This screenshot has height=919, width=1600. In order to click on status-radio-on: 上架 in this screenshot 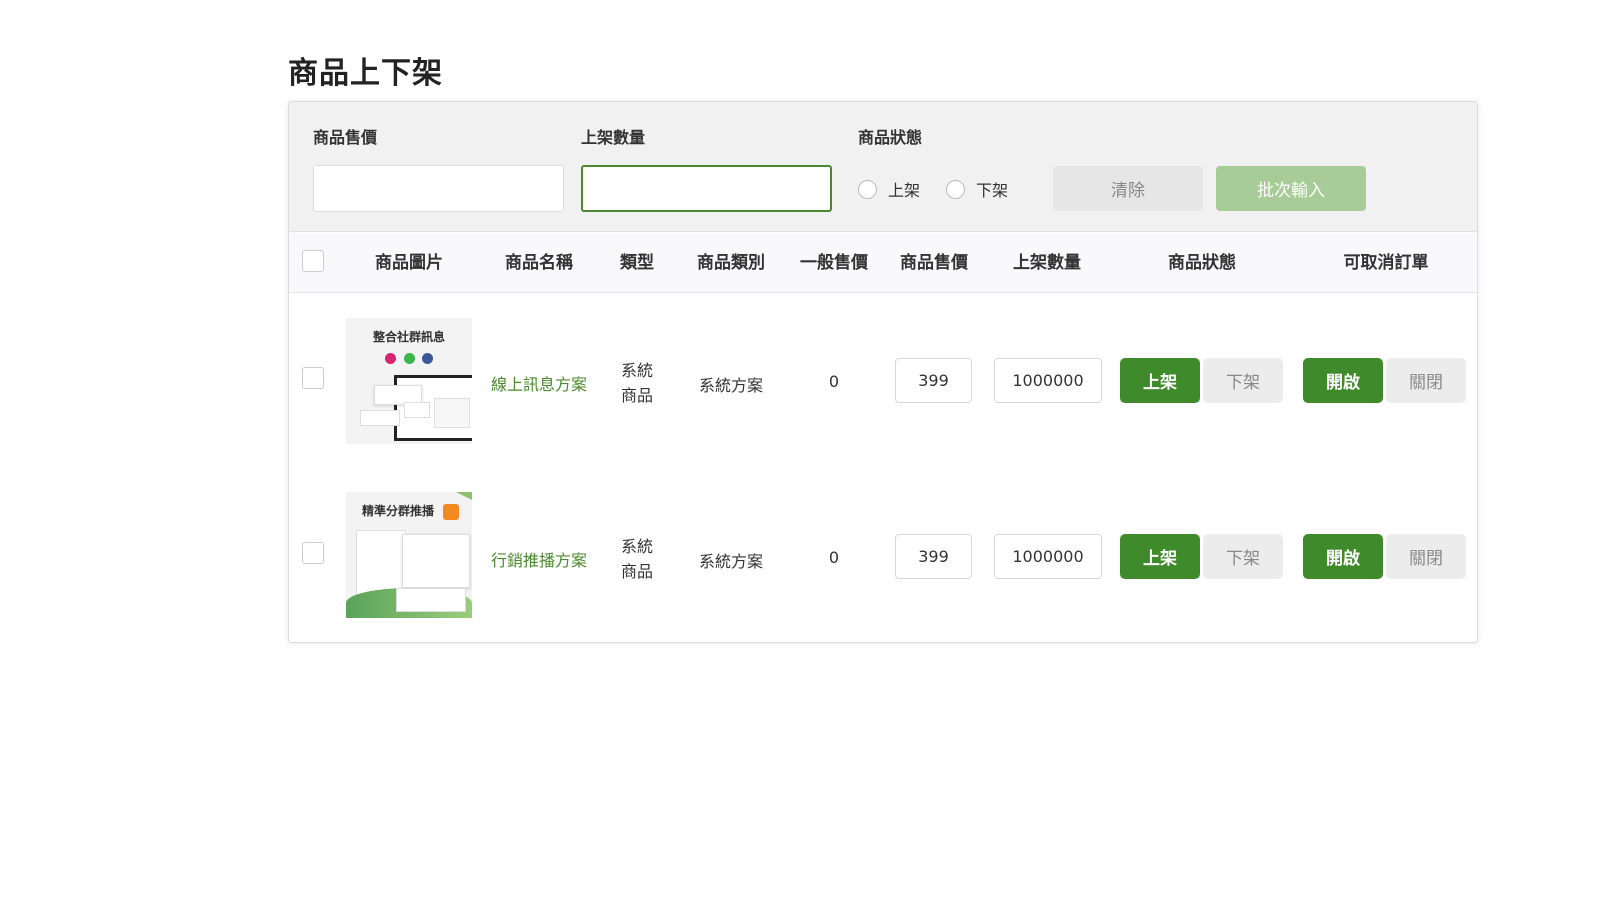, I will do `click(889, 189)`.